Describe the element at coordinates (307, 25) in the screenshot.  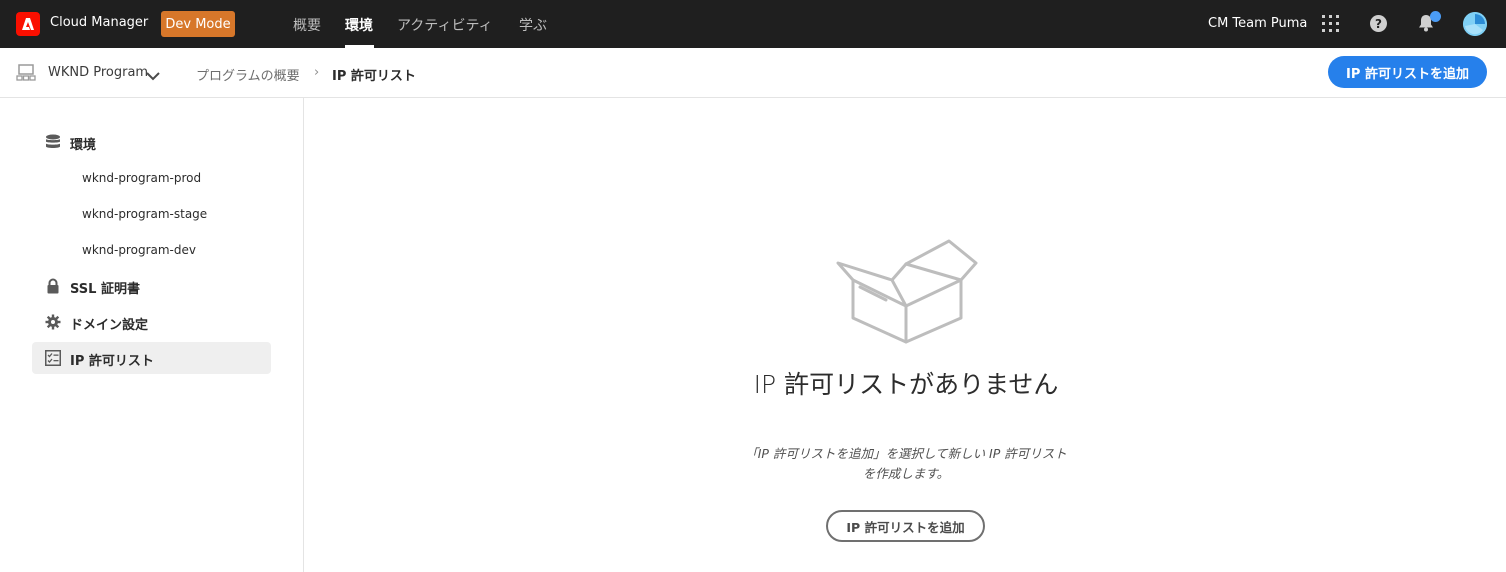
I see `tab-overview: 概要` at that location.